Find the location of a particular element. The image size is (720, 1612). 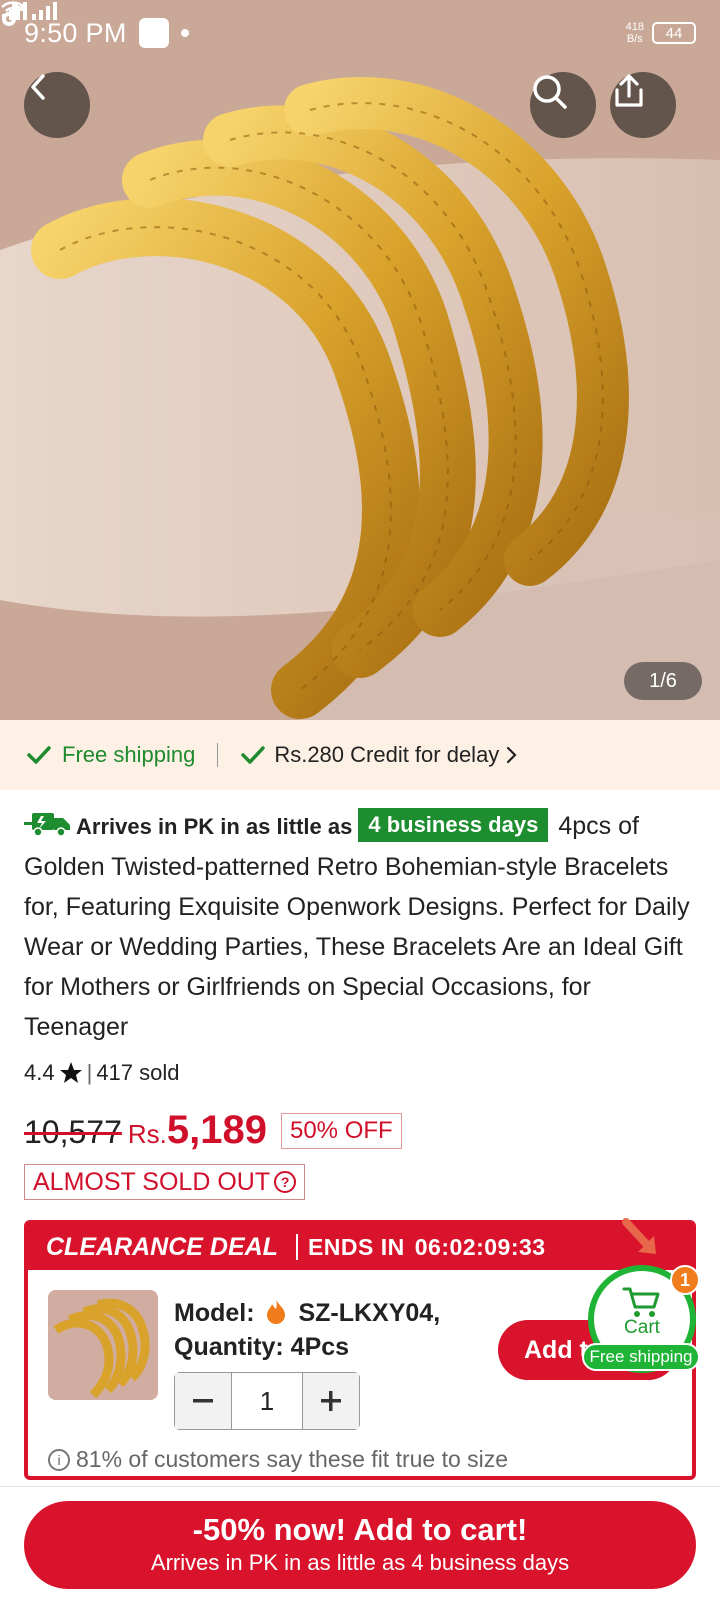

arrival-text: Arrives in PK in as little as is located at coordinates (214, 826).